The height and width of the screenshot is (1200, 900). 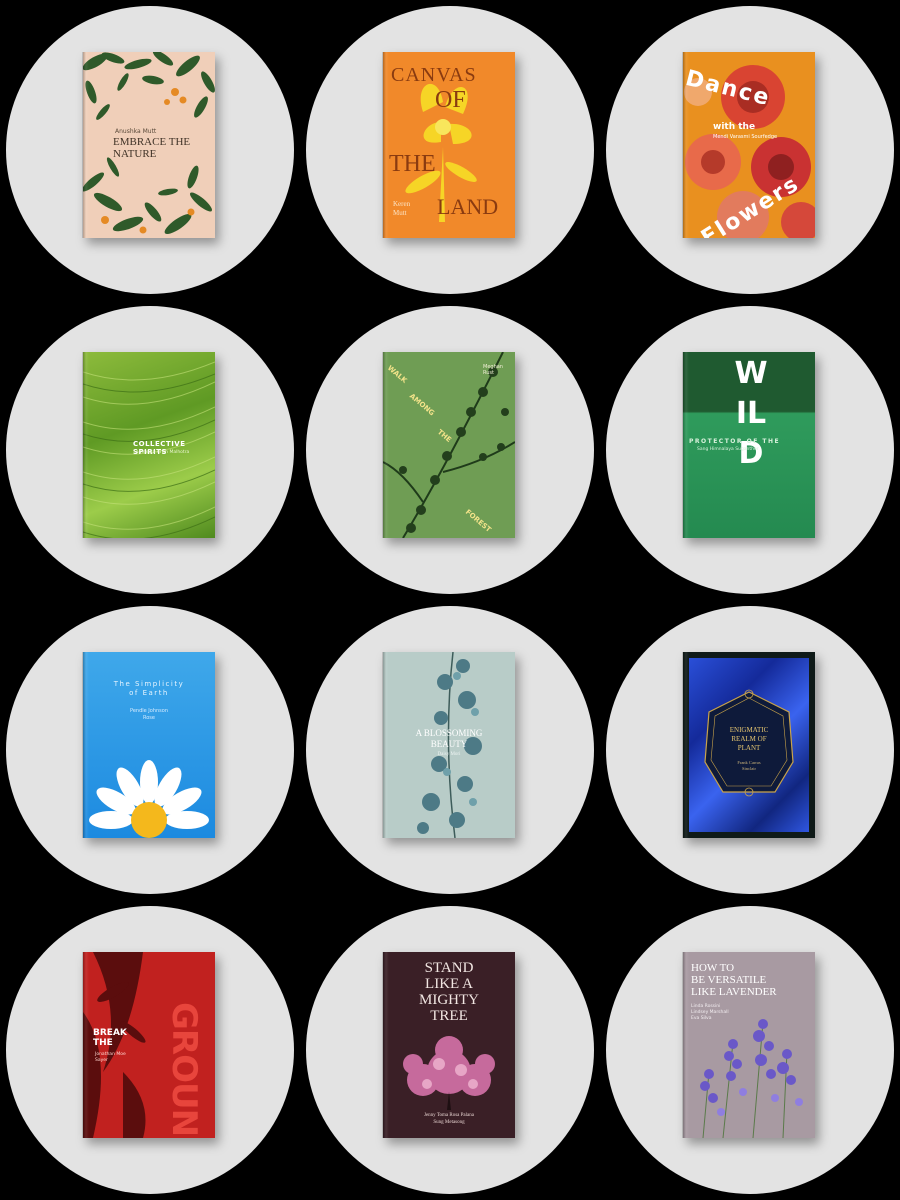 I want to click on book-cover-blossoming-beauty: A BLOSSOMING BEAUTY Daisy Mori, so click(x=449, y=745).